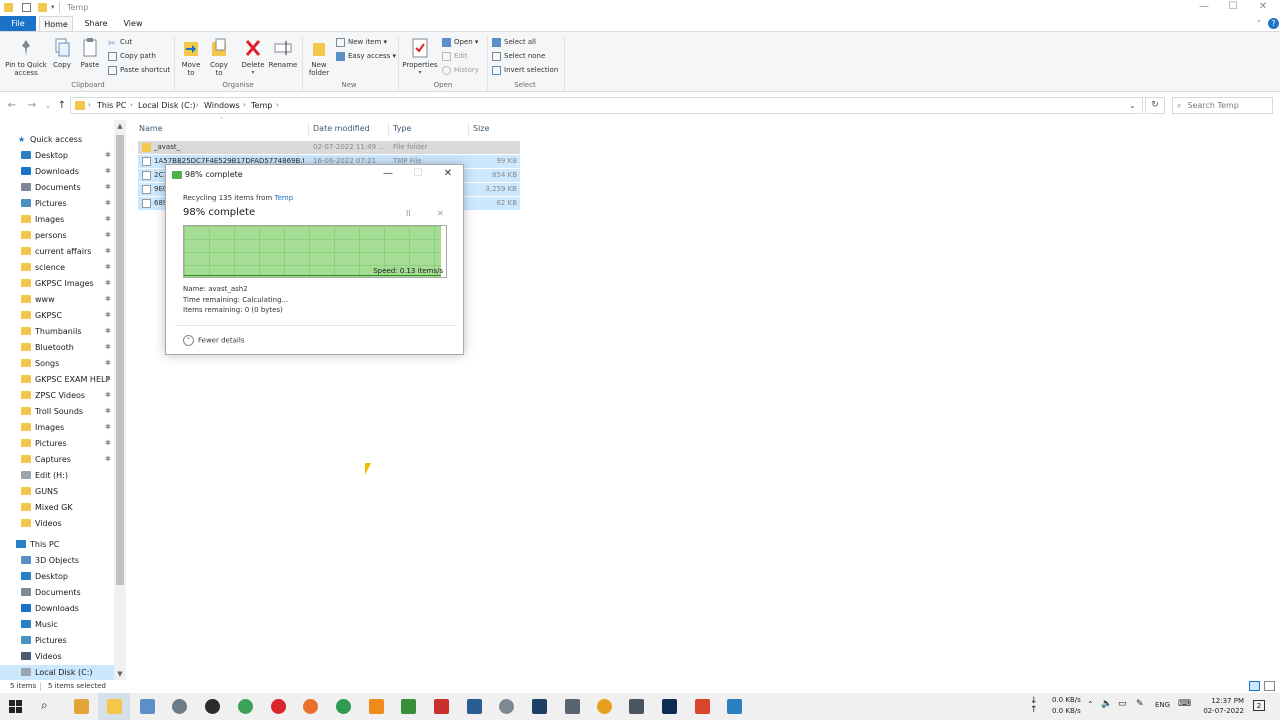  I want to click on paste-shortcut-button: Paste shortcut, so click(139, 70).